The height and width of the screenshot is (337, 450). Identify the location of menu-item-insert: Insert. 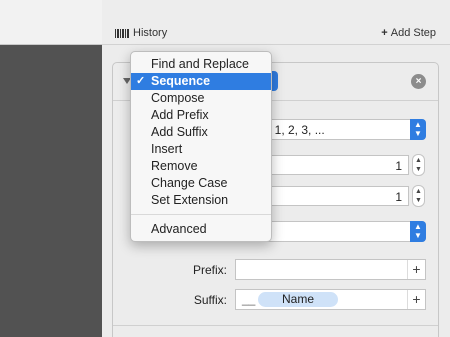
(201, 149).